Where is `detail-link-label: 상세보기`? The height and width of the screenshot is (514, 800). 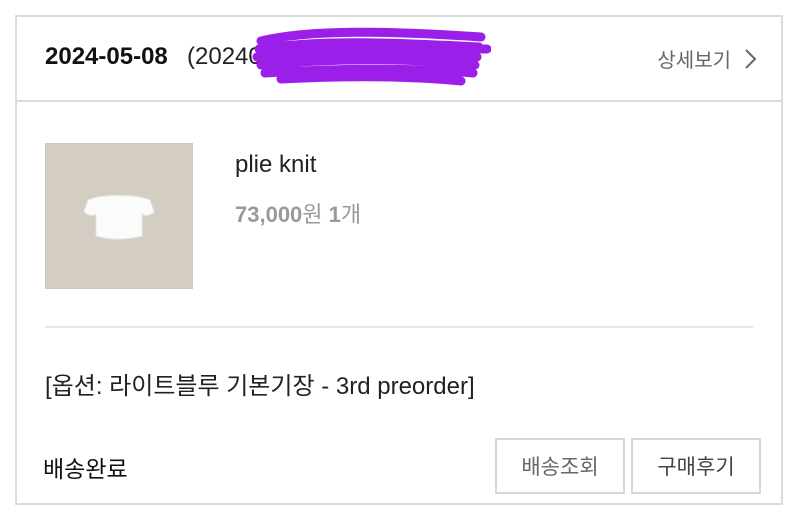 detail-link-label: 상세보기 is located at coordinates (694, 61).